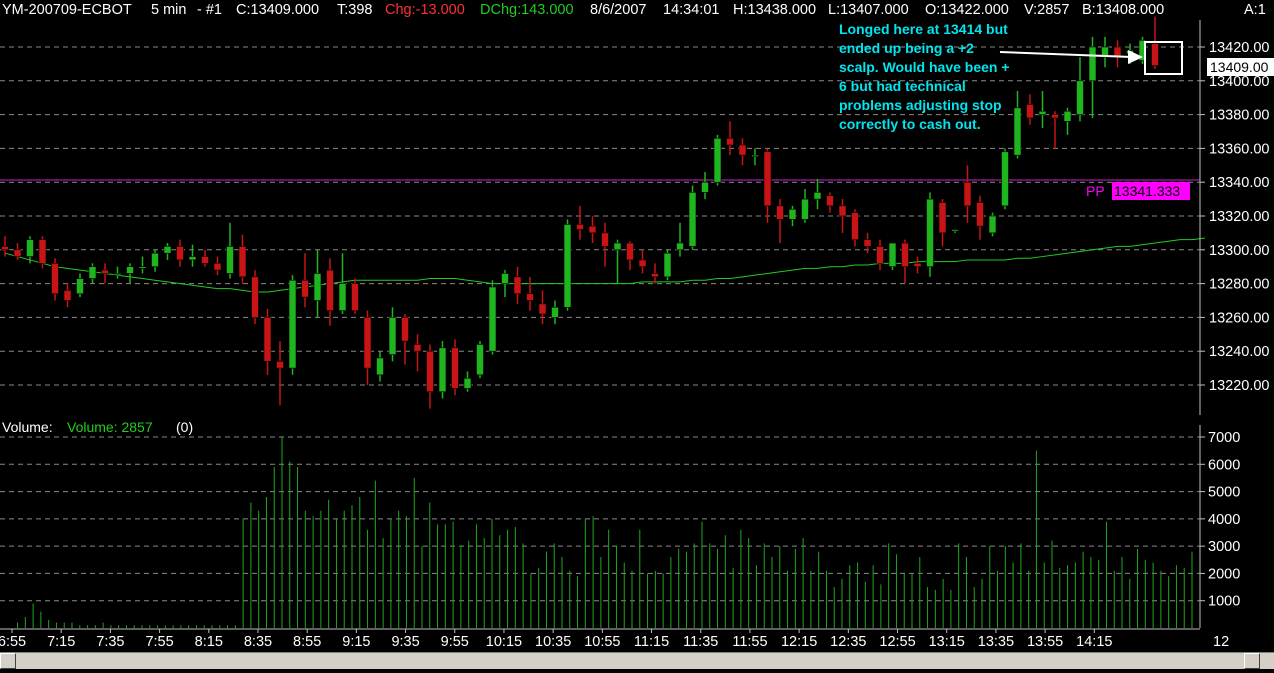  What do you see at coordinates (1239, 183) in the screenshot?
I see `price-tick-label: 13340.00` at bounding box center [1239, 183].